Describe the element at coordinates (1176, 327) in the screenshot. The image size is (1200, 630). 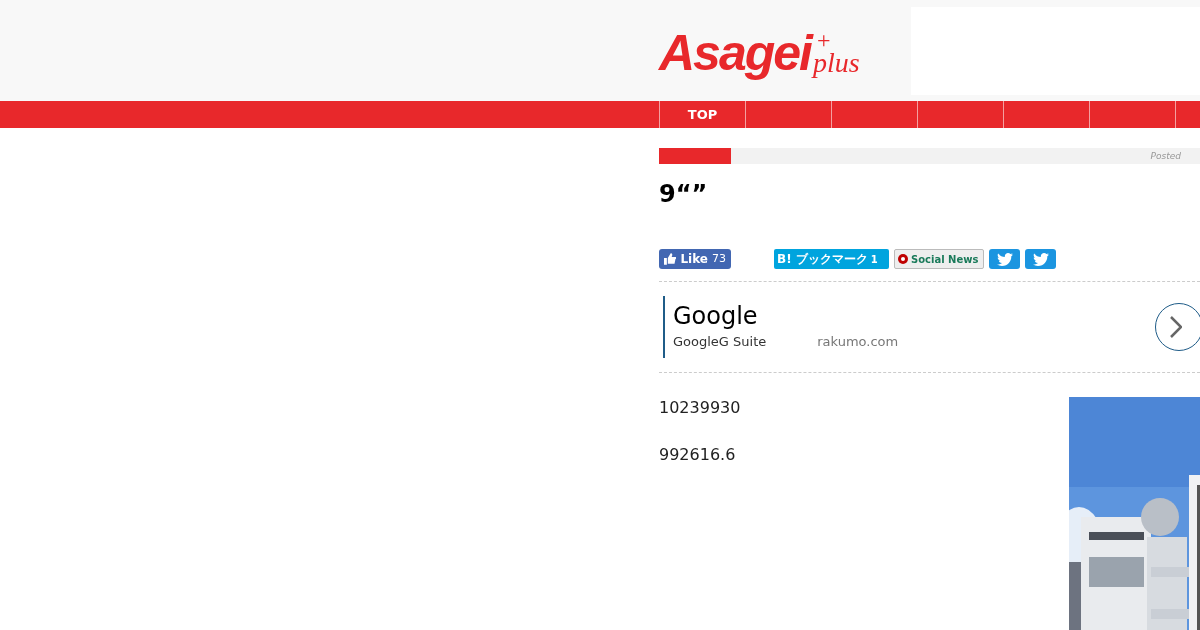
I see `chevron-right-icon` at that location.